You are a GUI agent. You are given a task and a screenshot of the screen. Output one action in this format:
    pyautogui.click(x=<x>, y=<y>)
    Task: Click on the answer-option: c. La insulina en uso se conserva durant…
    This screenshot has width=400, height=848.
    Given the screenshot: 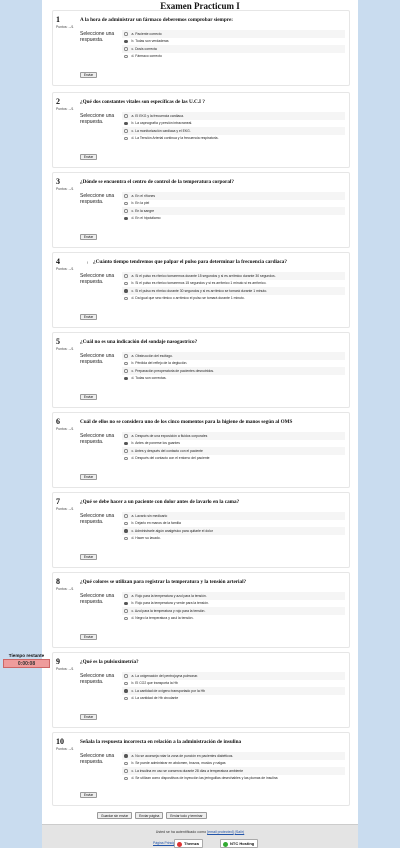 What is the action you would take?
    pyautogui.click(x=233, y=771)
    